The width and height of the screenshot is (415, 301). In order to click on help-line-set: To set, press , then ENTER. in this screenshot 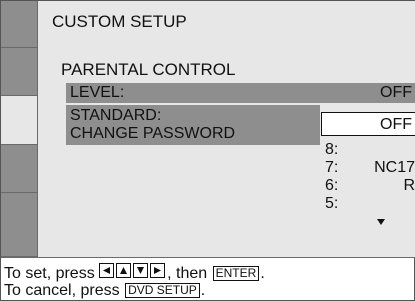, I will do `click(134, 273)`.